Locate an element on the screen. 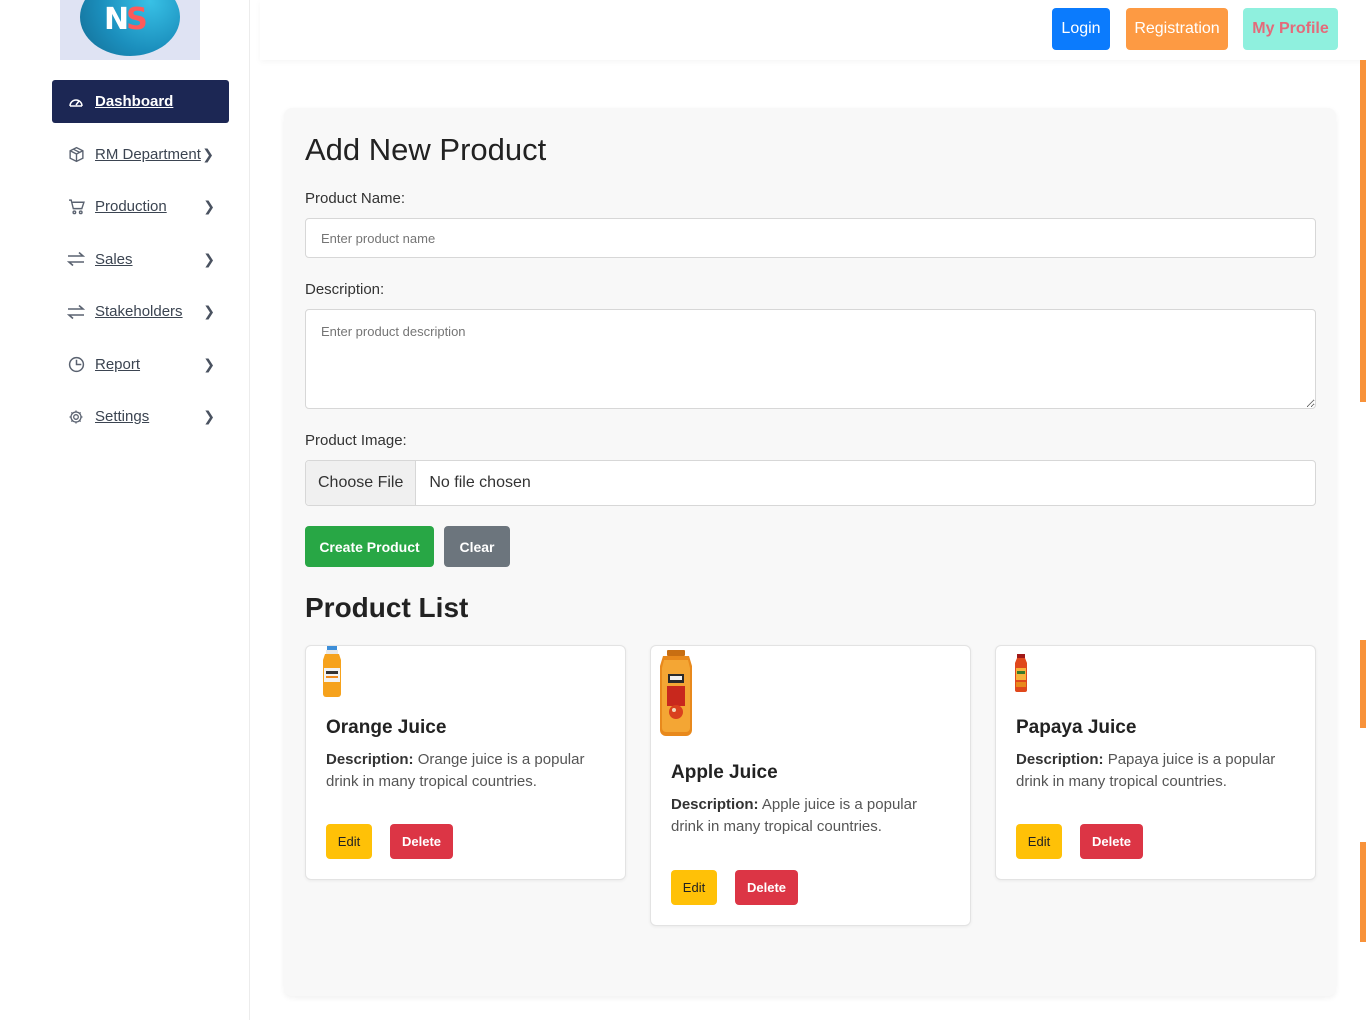 Image resolution: width=1366 pixels, height=1020 pixels. sidebar-item-label: Production is located at coordinates (131, 206).